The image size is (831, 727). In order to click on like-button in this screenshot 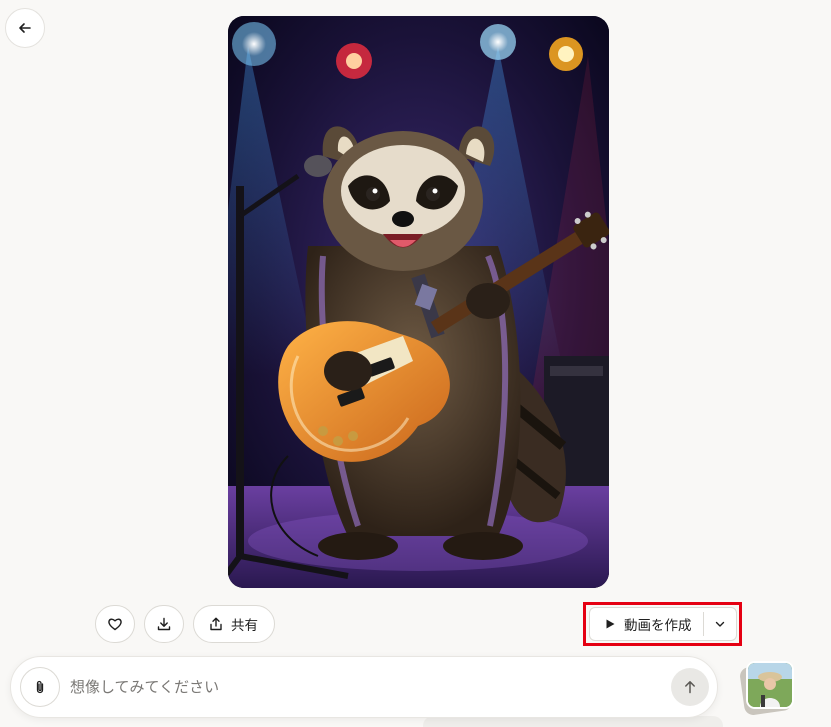, I will do `click(115, 624)`.